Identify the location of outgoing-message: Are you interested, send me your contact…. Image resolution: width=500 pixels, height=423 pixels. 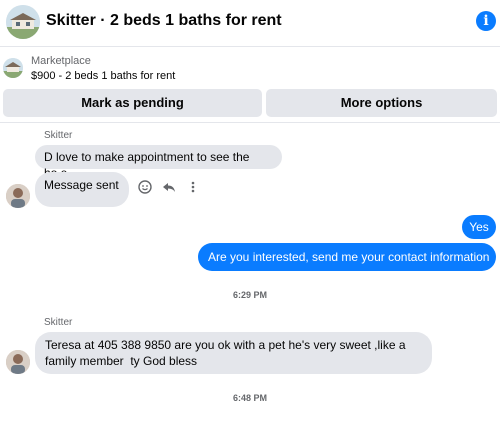
(347, 257).